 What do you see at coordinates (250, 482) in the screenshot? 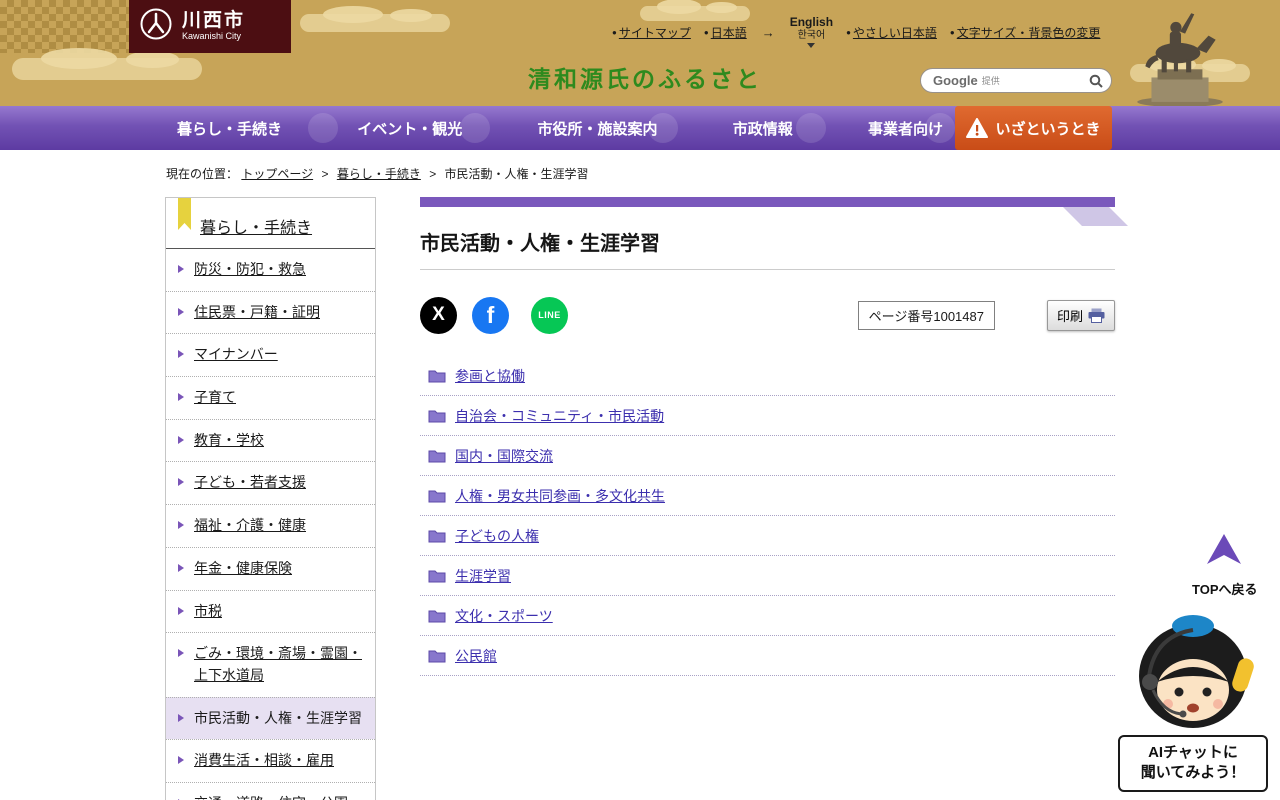
I see `sidebar-item-label: 子ども・若者支援` at bounding box center [250, 482].